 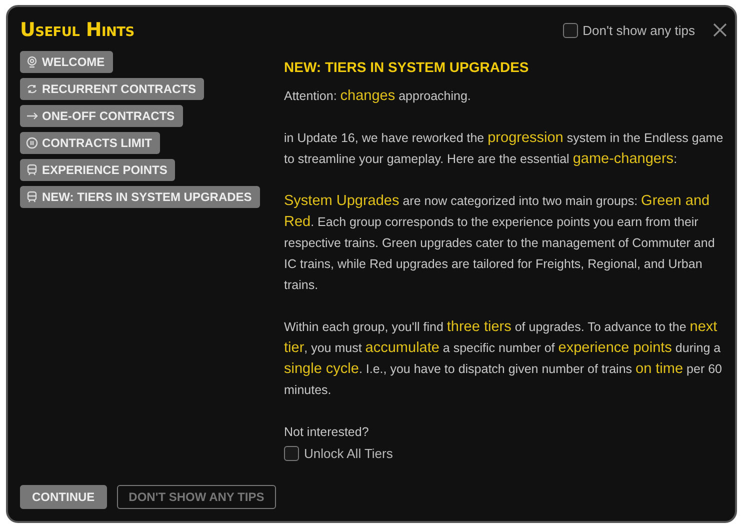 I want to click on continue-button: CONTINUE, so click(x=63, y=497).